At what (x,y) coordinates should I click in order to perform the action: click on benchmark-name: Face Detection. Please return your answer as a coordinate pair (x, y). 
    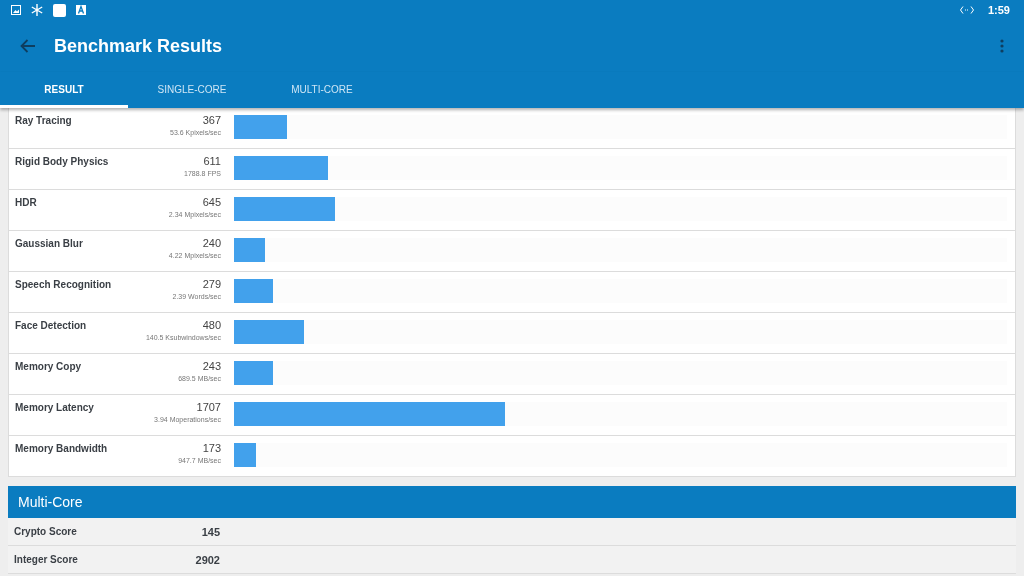
    Looking at the image, I should click on (51, 325).